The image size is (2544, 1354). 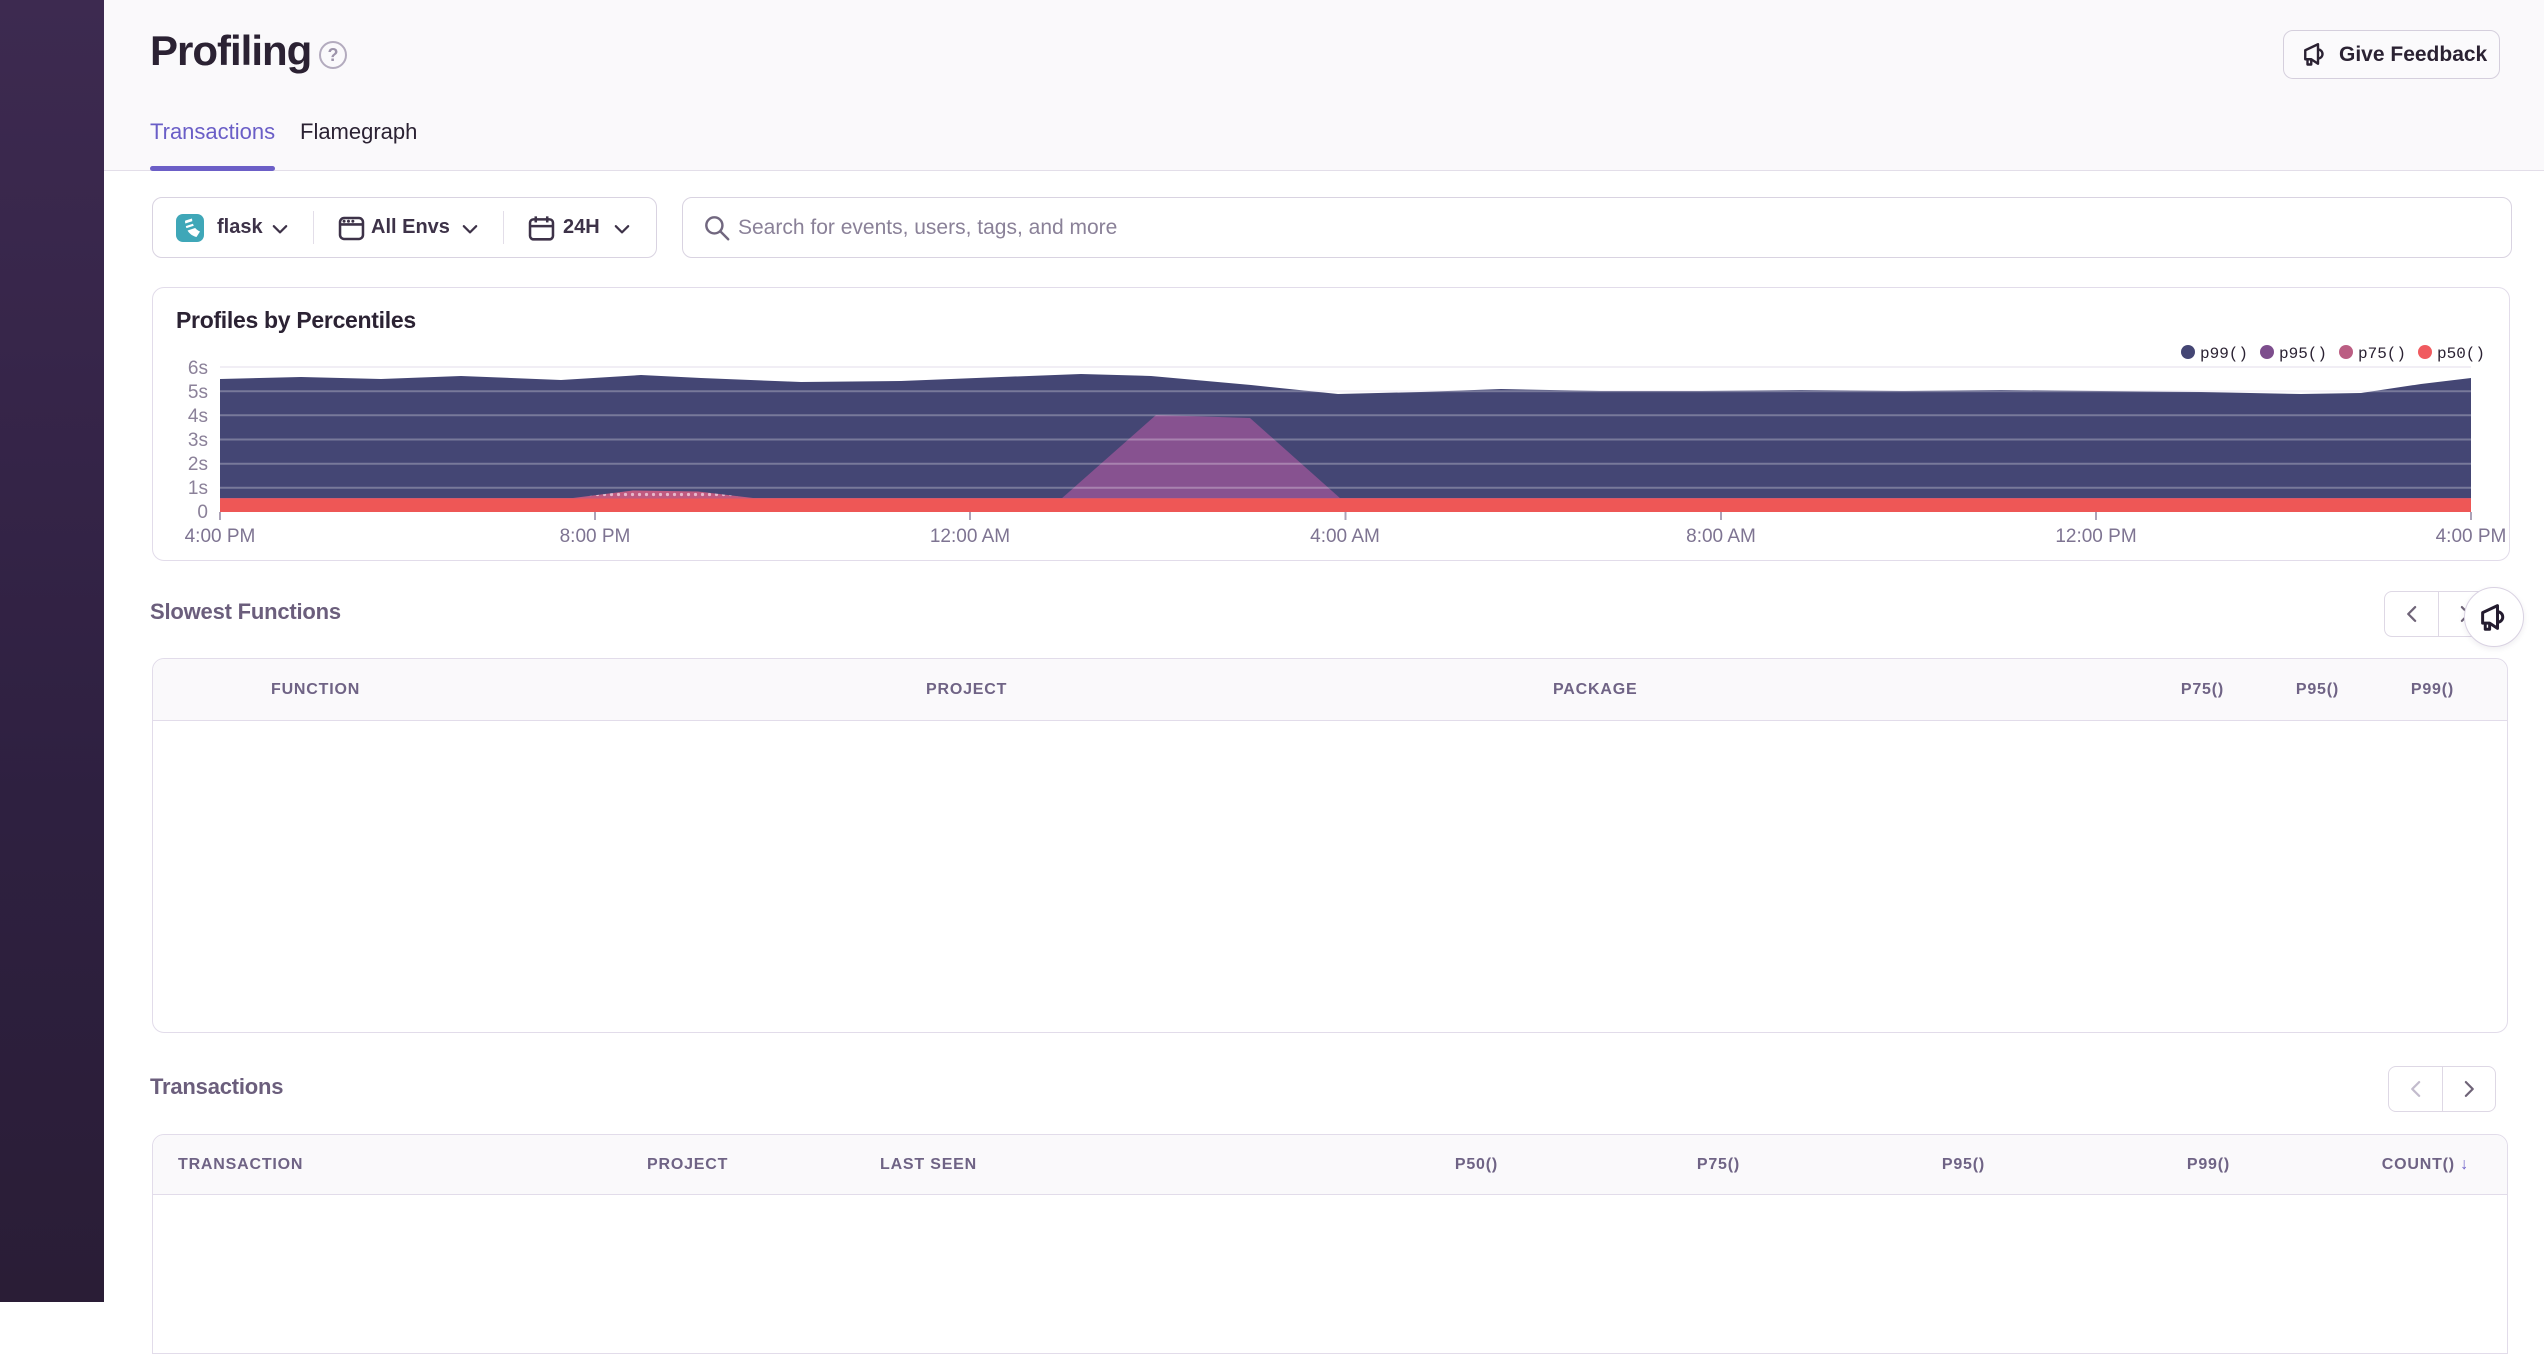 What do you see at coordinates (198, 488) in the screenshot?
I see `svg-text: 1s` at bounding box center [198, 488].